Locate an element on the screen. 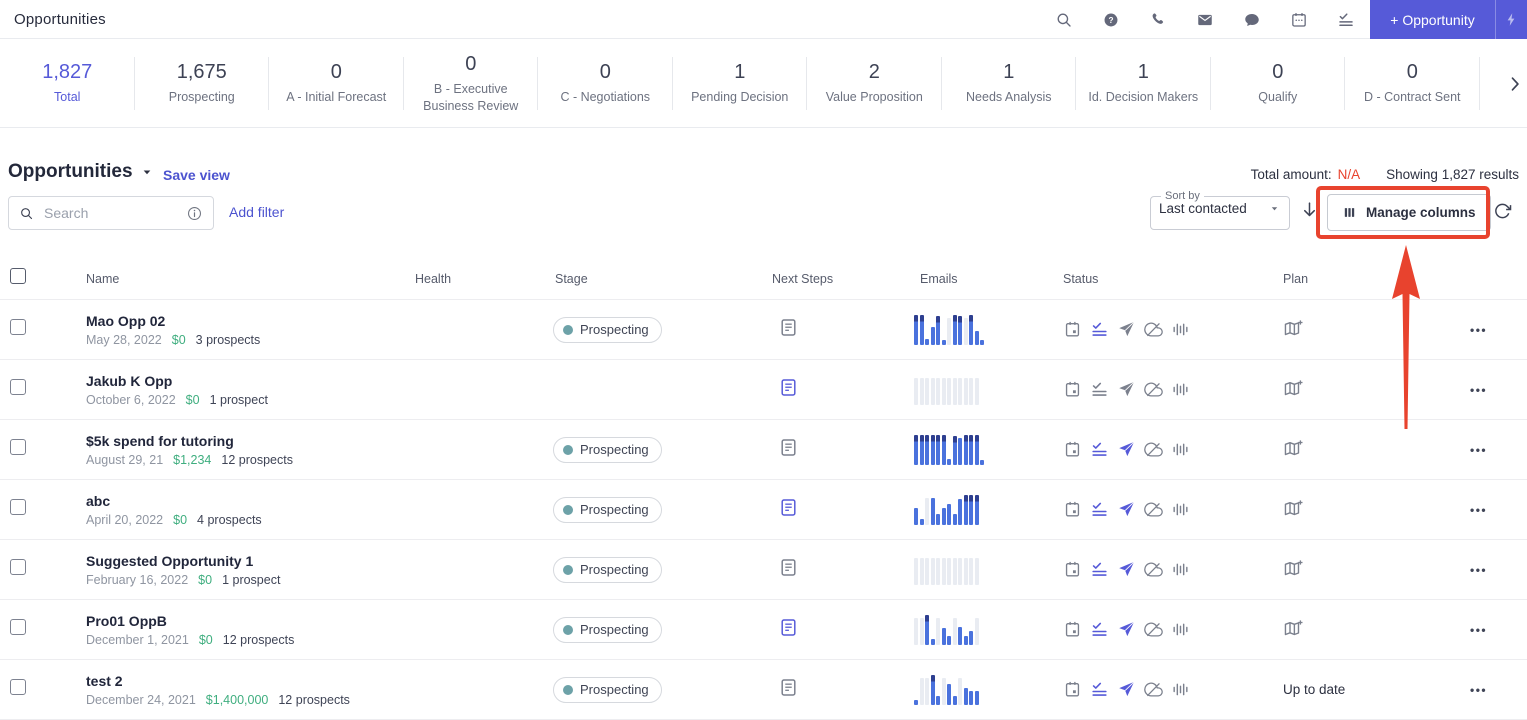 The height and width of the screenshot is (720, 1527). phone-icon is located at coordinates (1158, 20).